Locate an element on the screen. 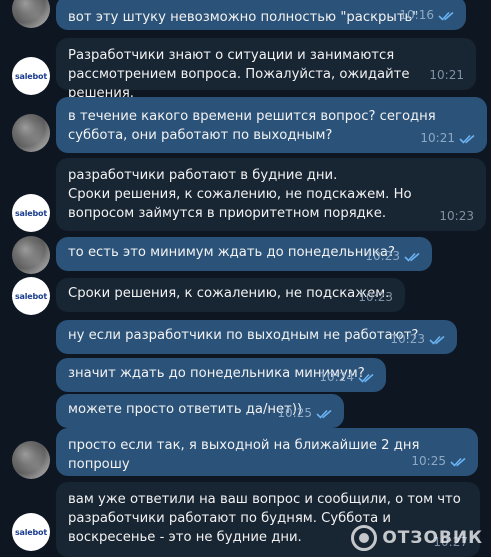  message-time: 10:24 is located at coordinates (336, 377).